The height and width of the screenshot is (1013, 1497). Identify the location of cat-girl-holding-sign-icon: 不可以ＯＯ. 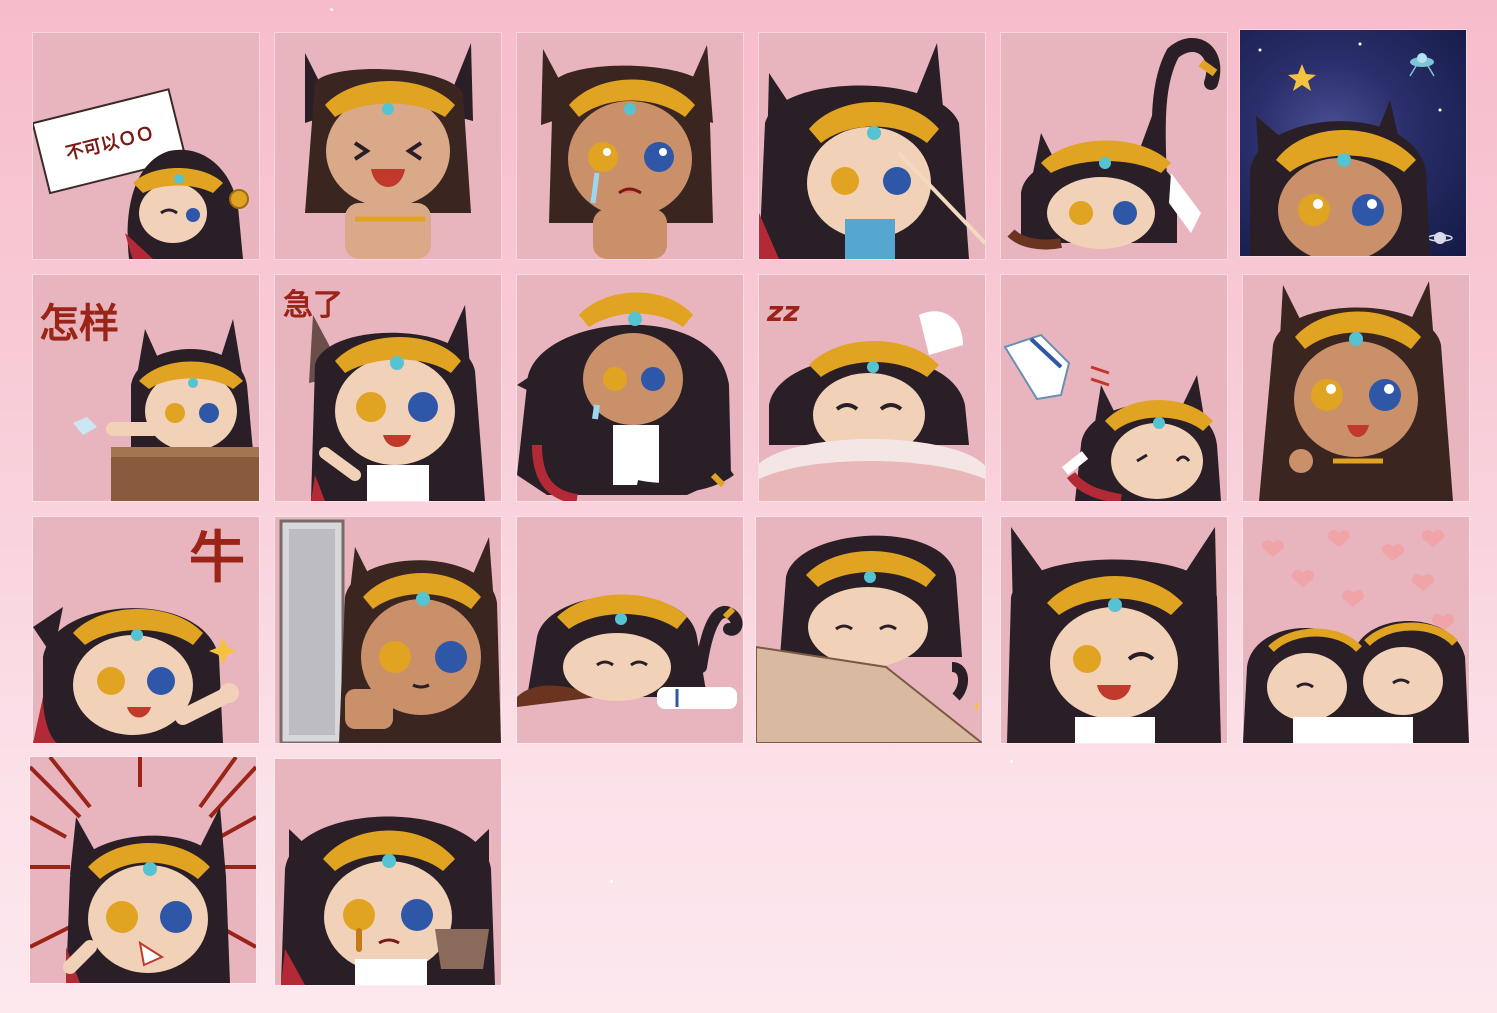
(141, 173).